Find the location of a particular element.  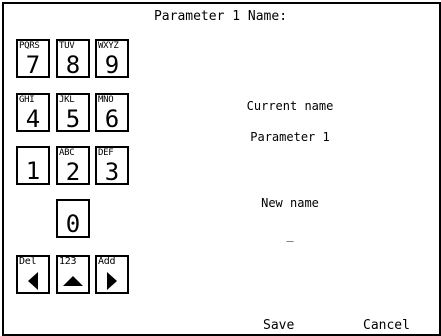

current-name-value: Parameter 1 is located at coordinates (290, 137).